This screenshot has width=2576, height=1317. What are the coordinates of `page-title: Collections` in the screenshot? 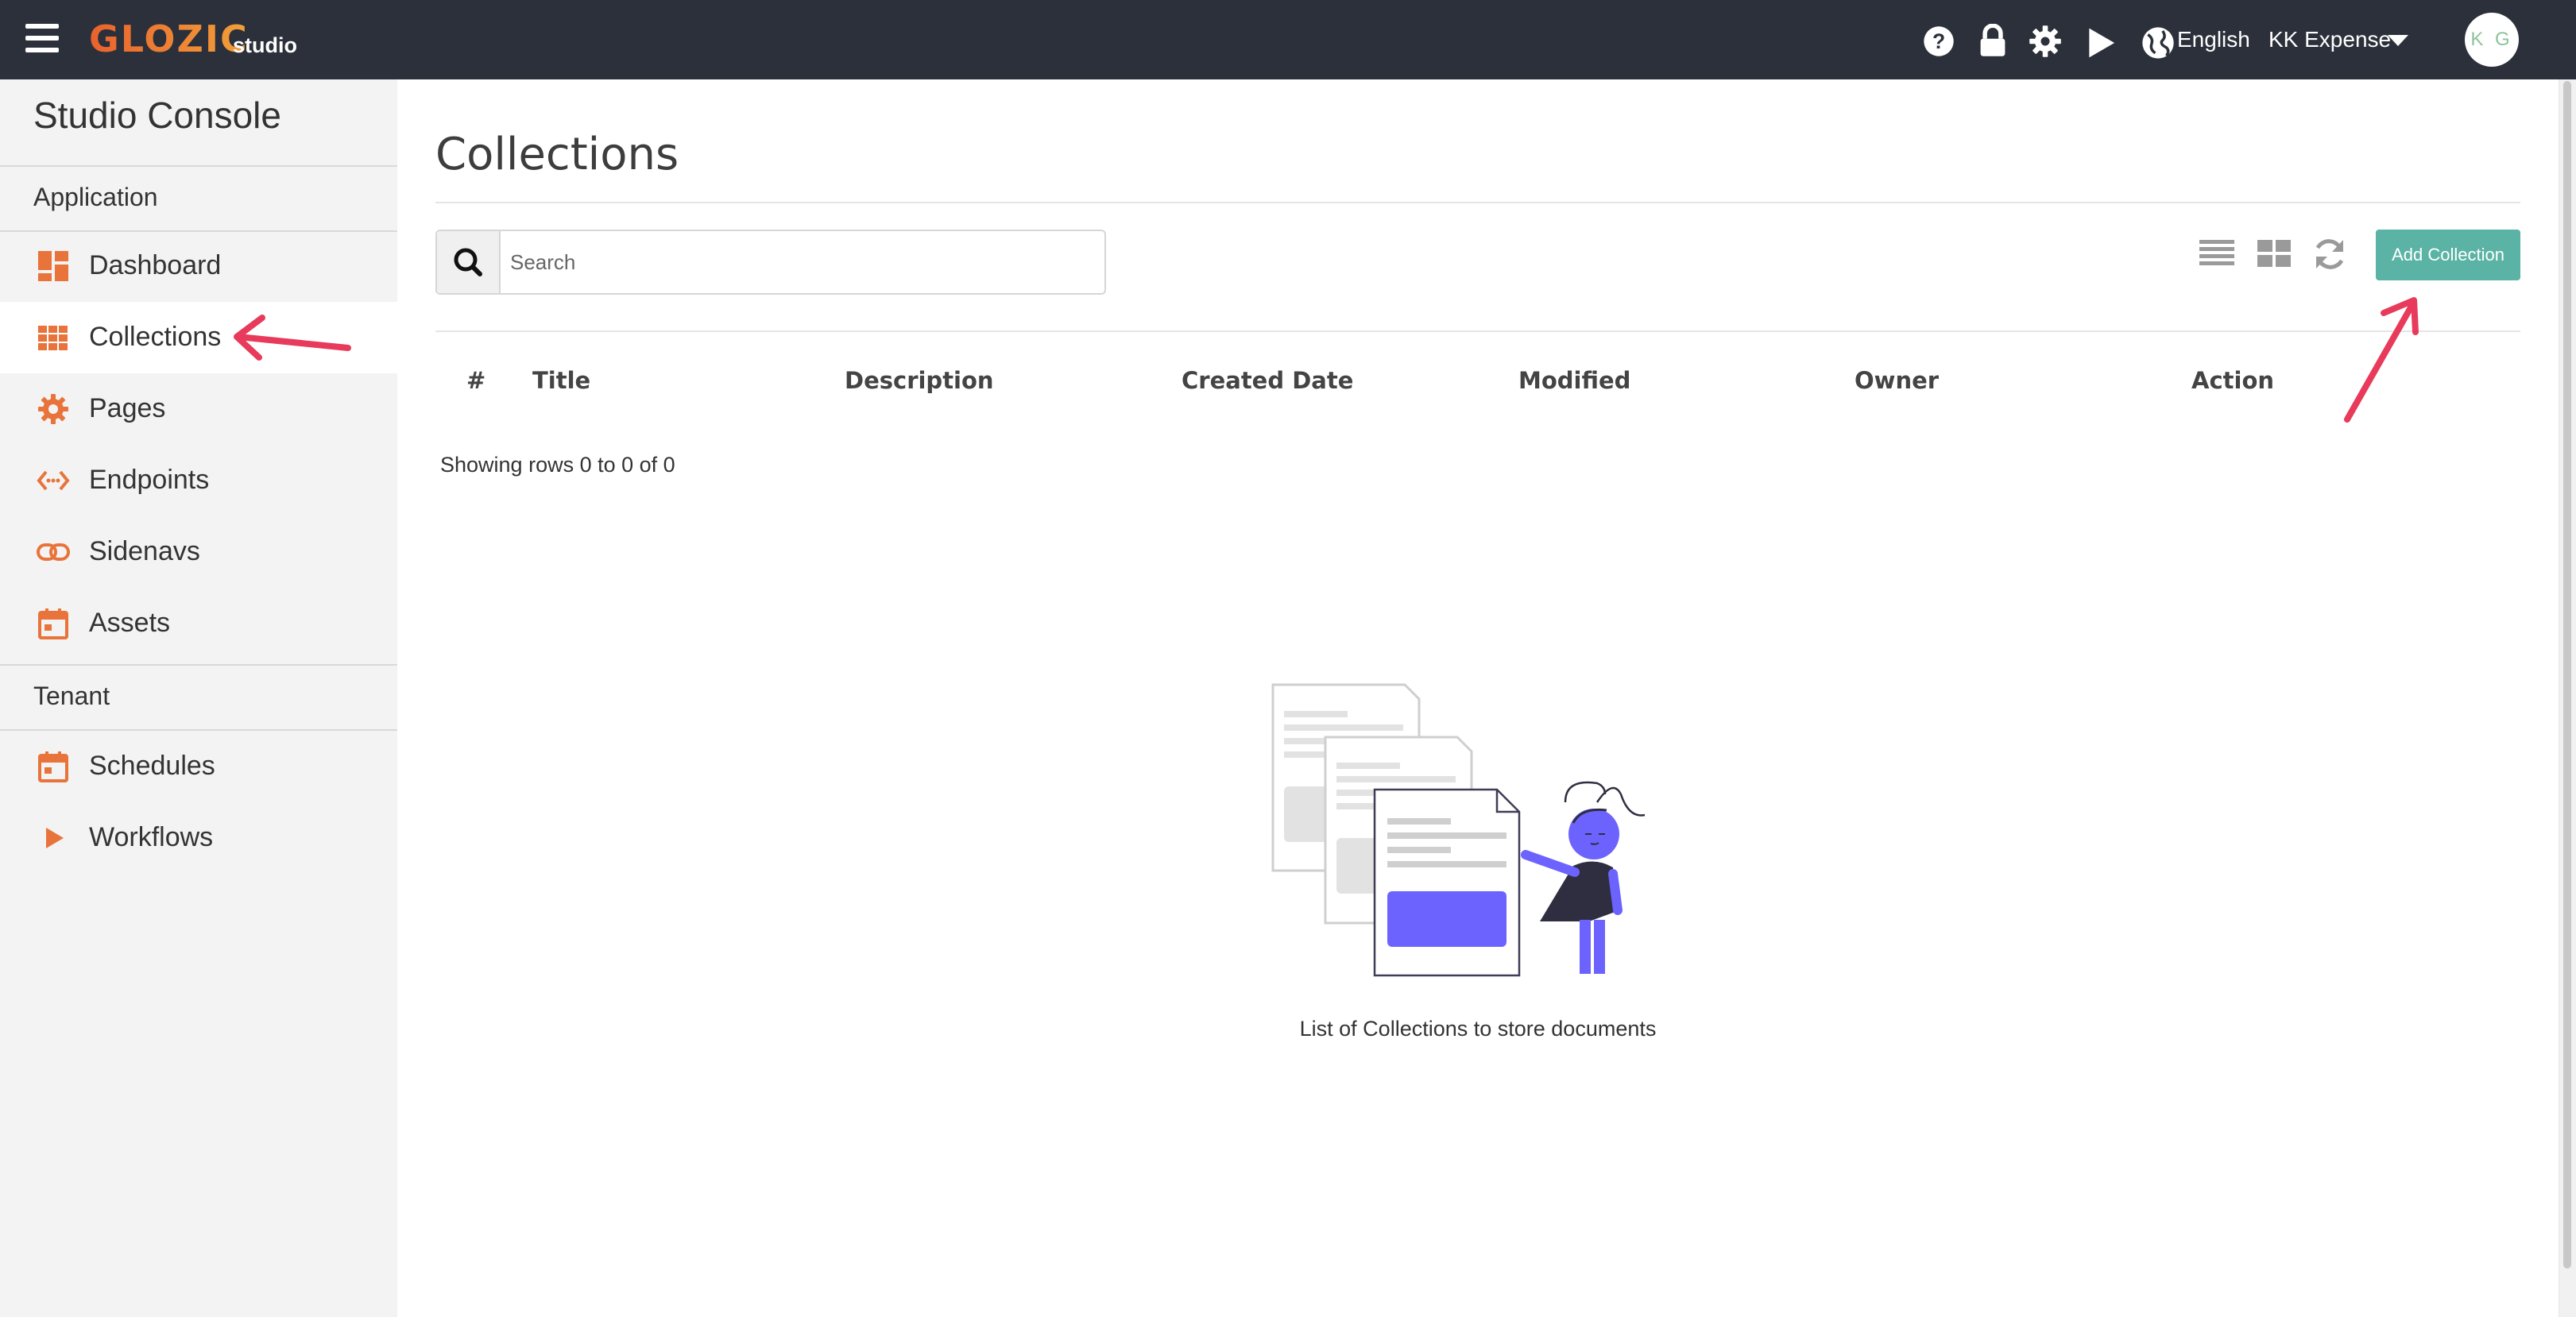 It's located at (557, 154).